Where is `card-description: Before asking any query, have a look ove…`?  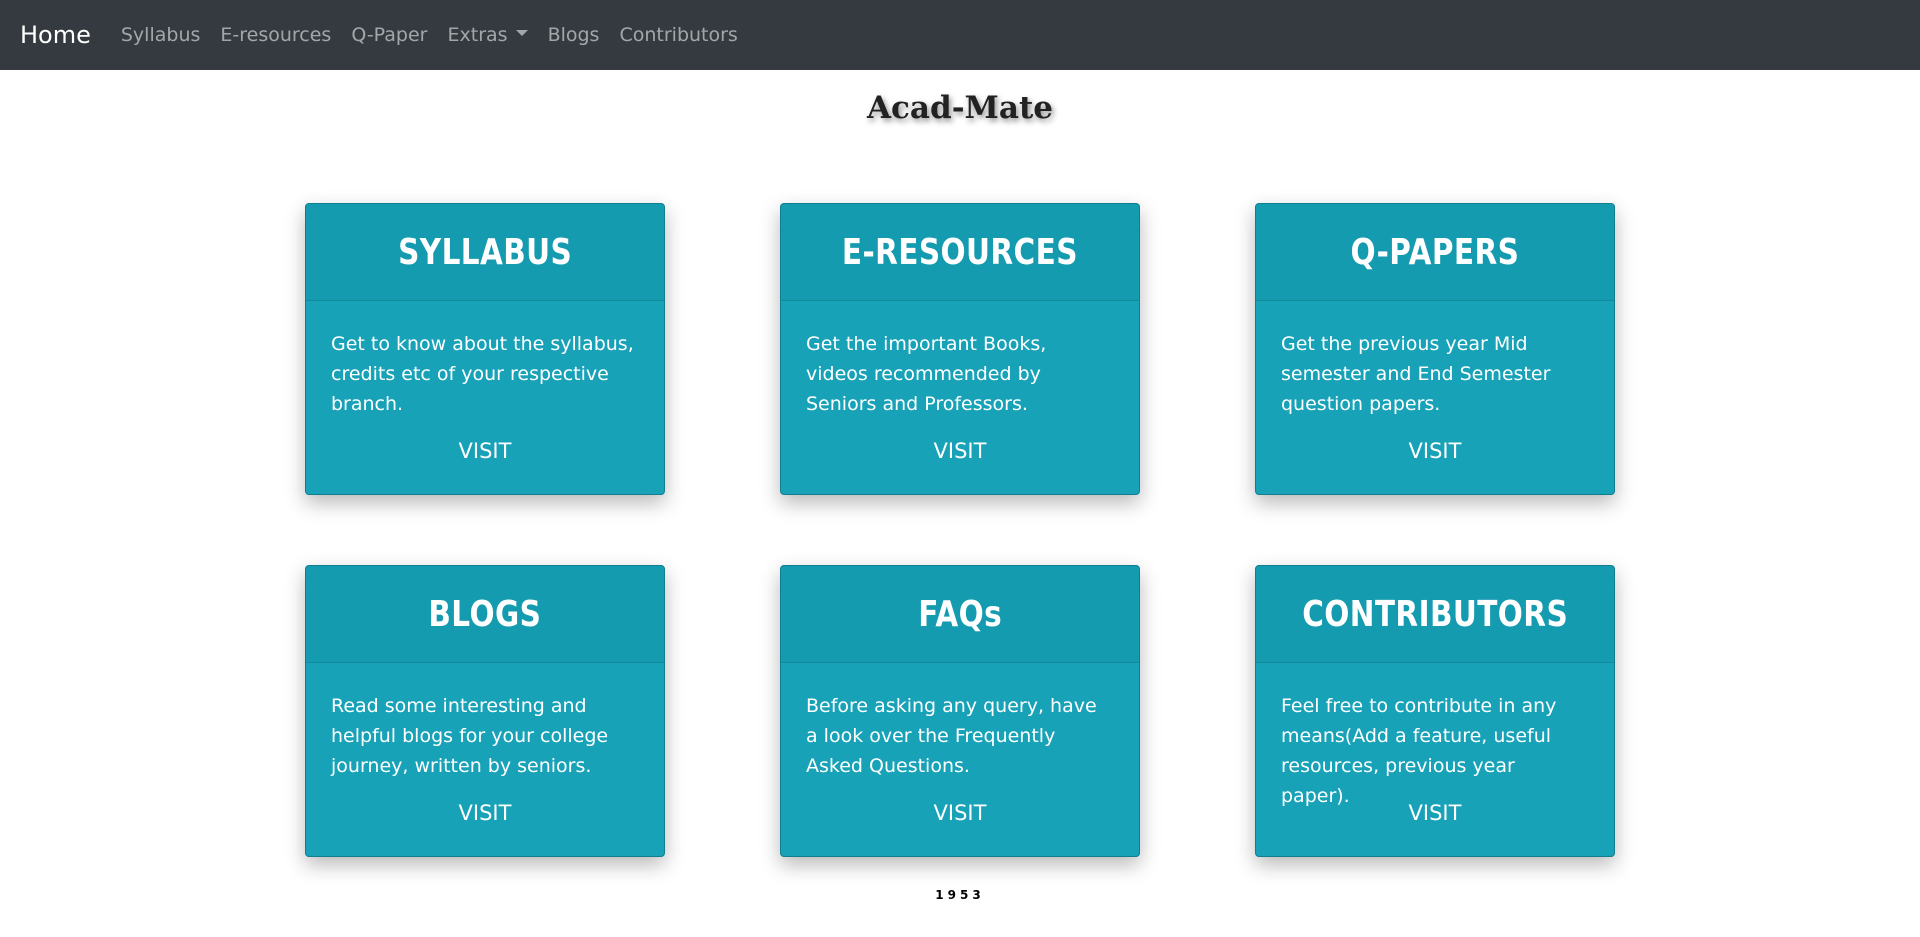 card-description: Before asking any query, have a look ove… is located at coordinates (951, 736).